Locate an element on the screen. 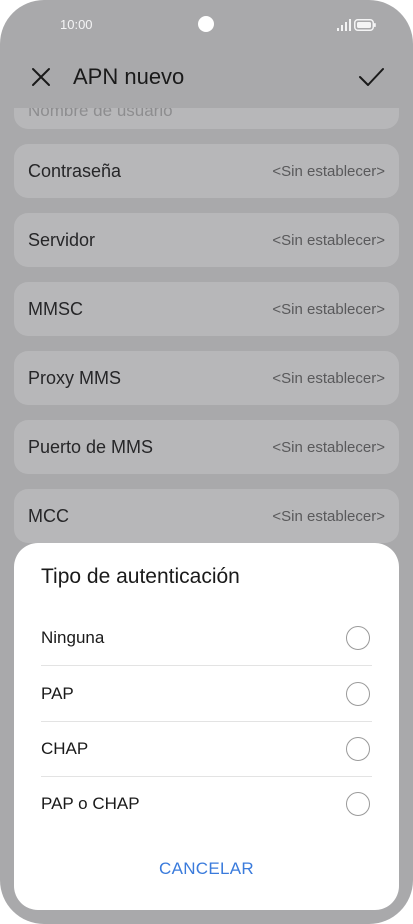  battery-icon is located at coordinates (365, 25).